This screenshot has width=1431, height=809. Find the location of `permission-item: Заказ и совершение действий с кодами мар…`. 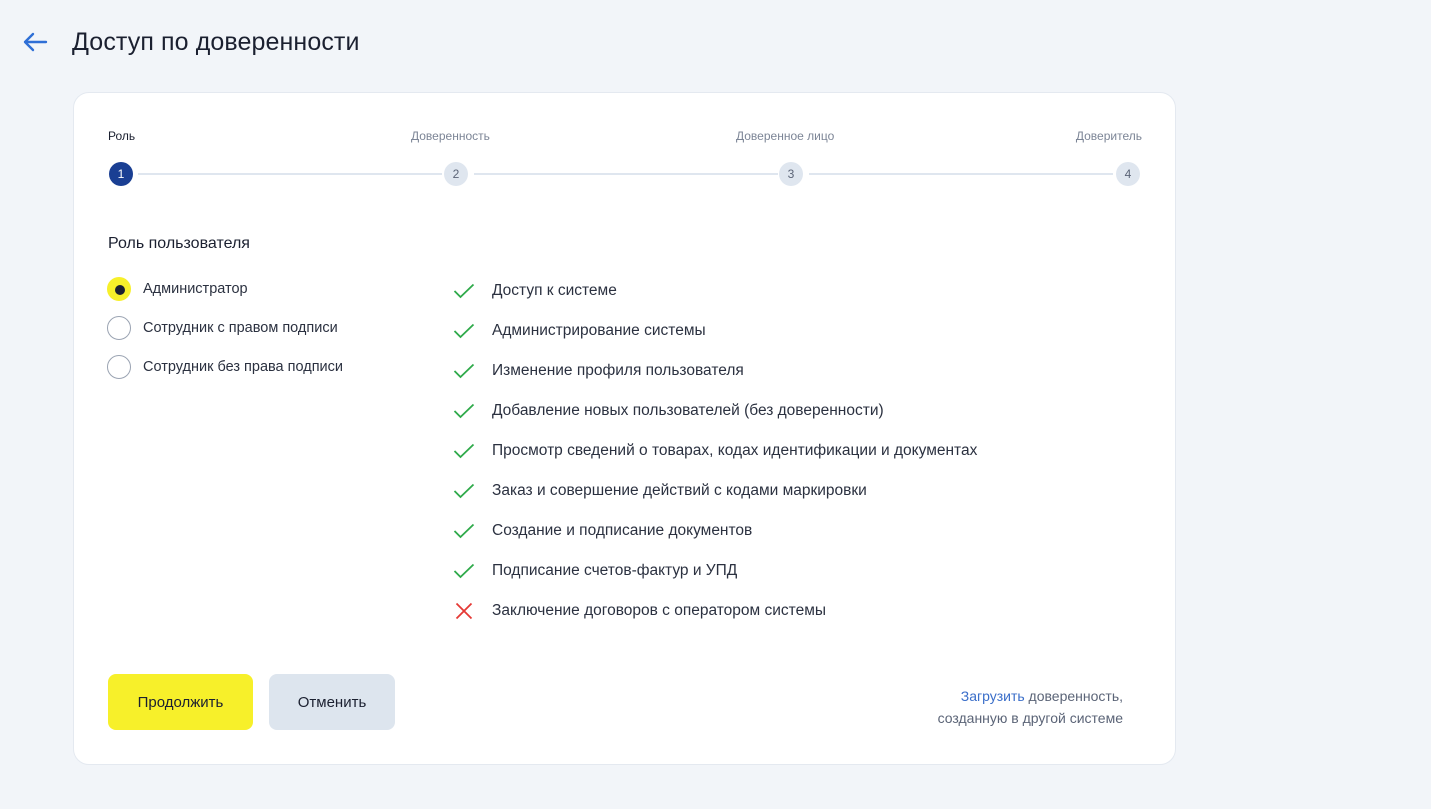

permission-item: Заказ и совершение действий с кодами мар… is located at coordinates (714, 491).